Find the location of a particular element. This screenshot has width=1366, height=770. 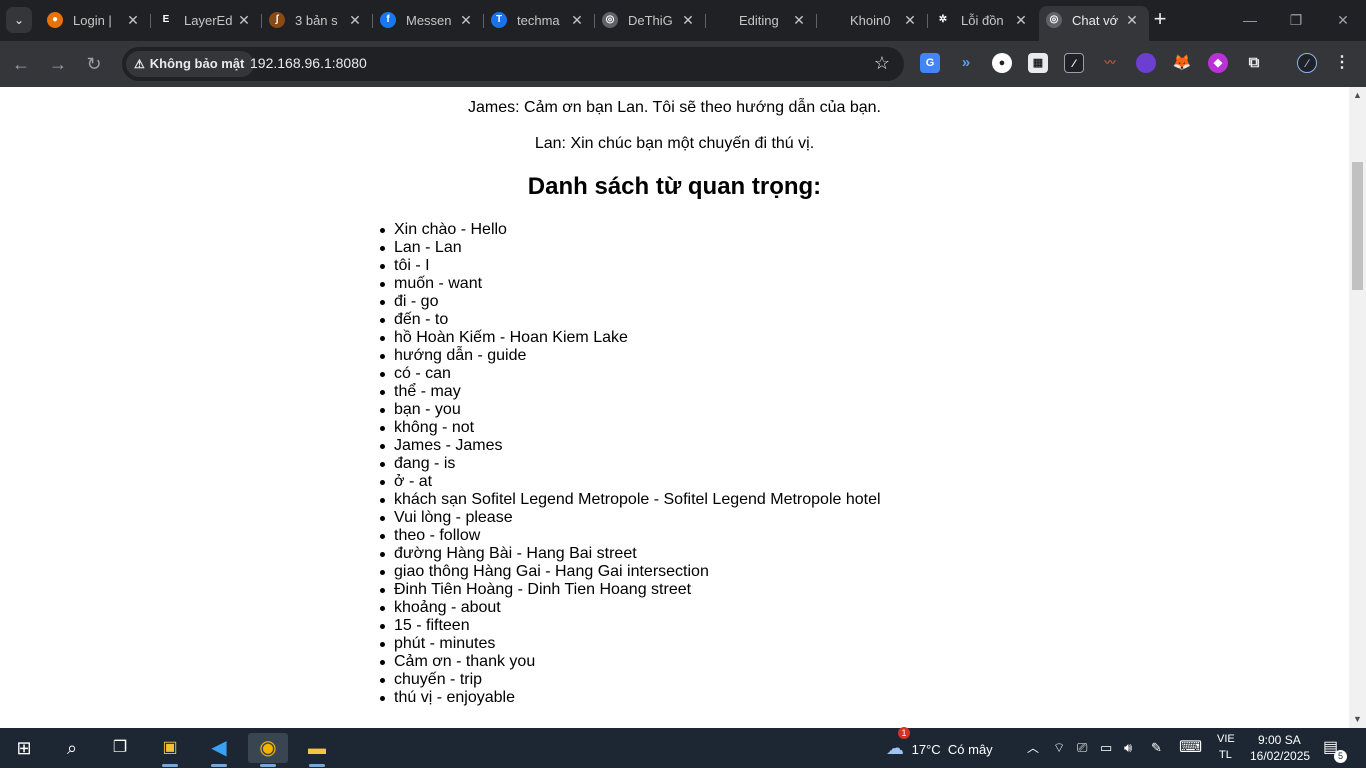

browser-tab: Khoin0 ✕ is located at coordinates (872, 20).